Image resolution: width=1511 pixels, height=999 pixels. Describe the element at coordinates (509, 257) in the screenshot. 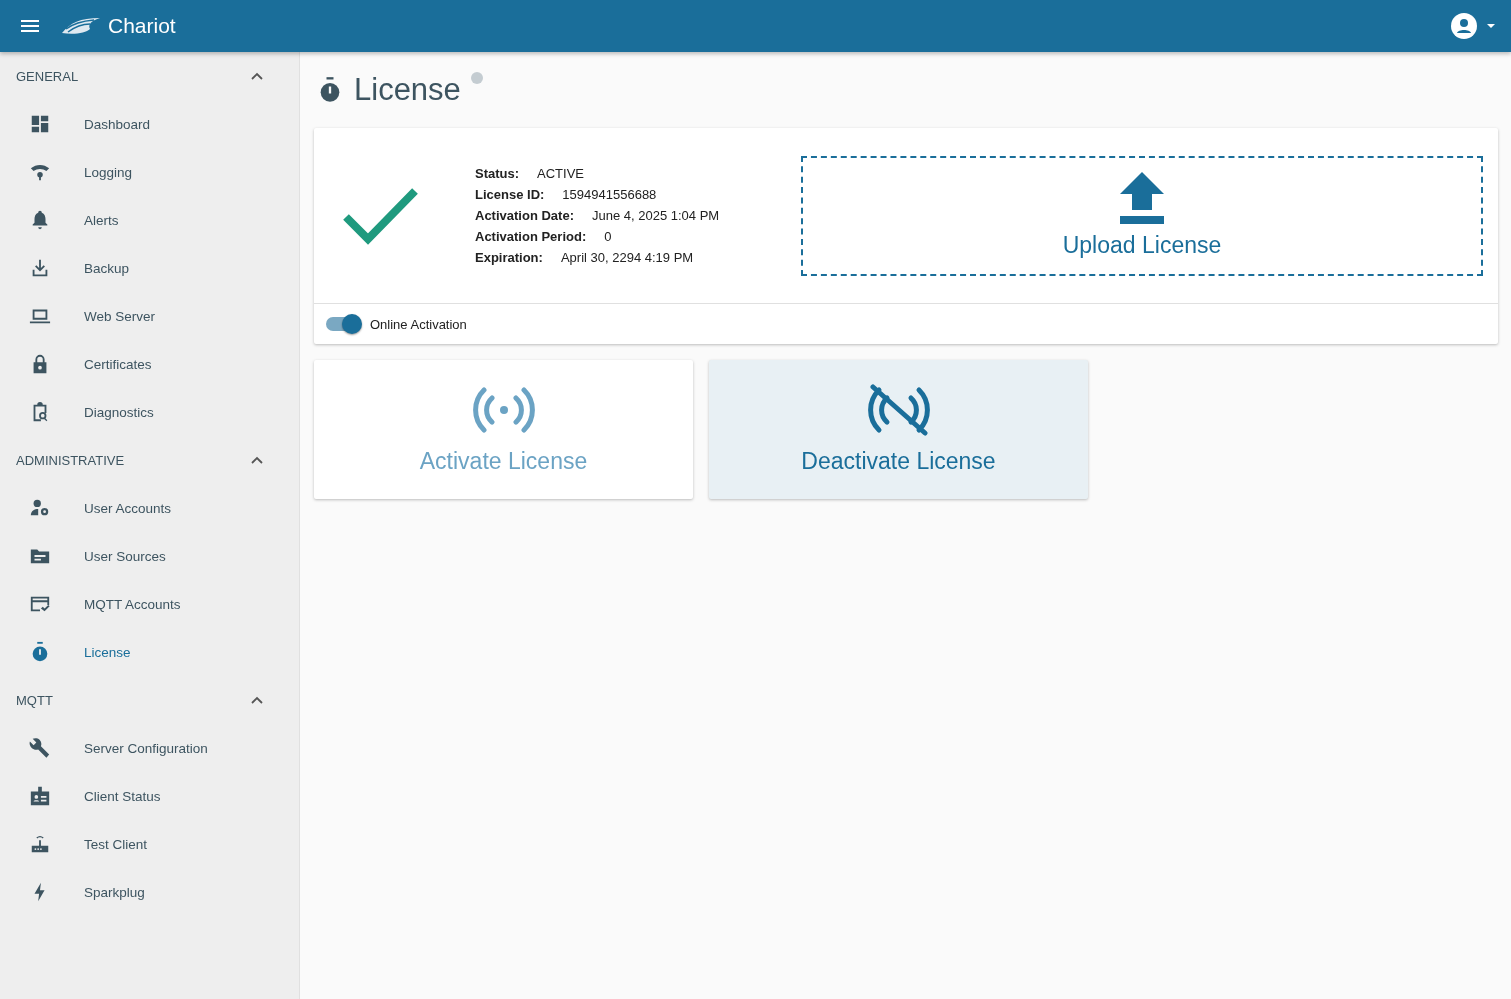

I see `field-label: Expiration:` at that location.